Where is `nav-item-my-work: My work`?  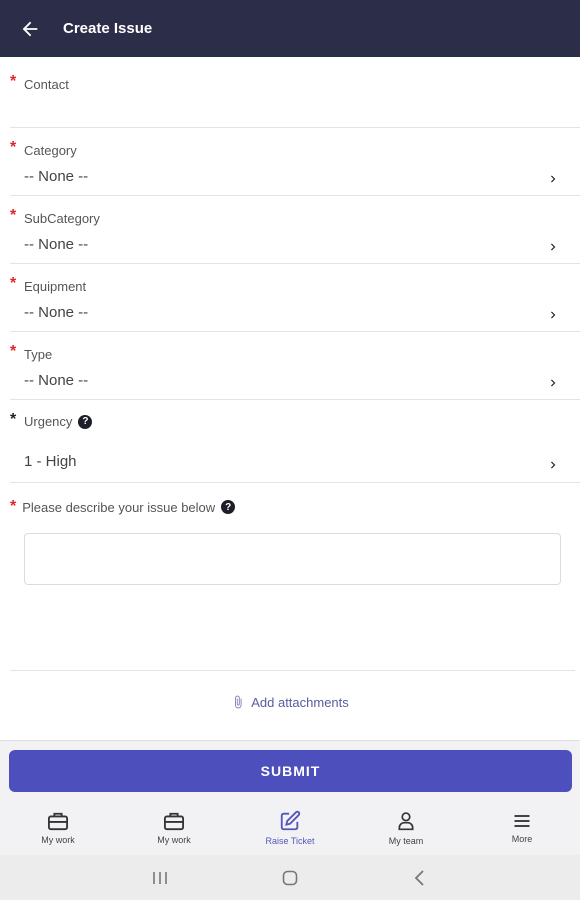 nav-item-my-work: My work is located at coordinates (58, 827).